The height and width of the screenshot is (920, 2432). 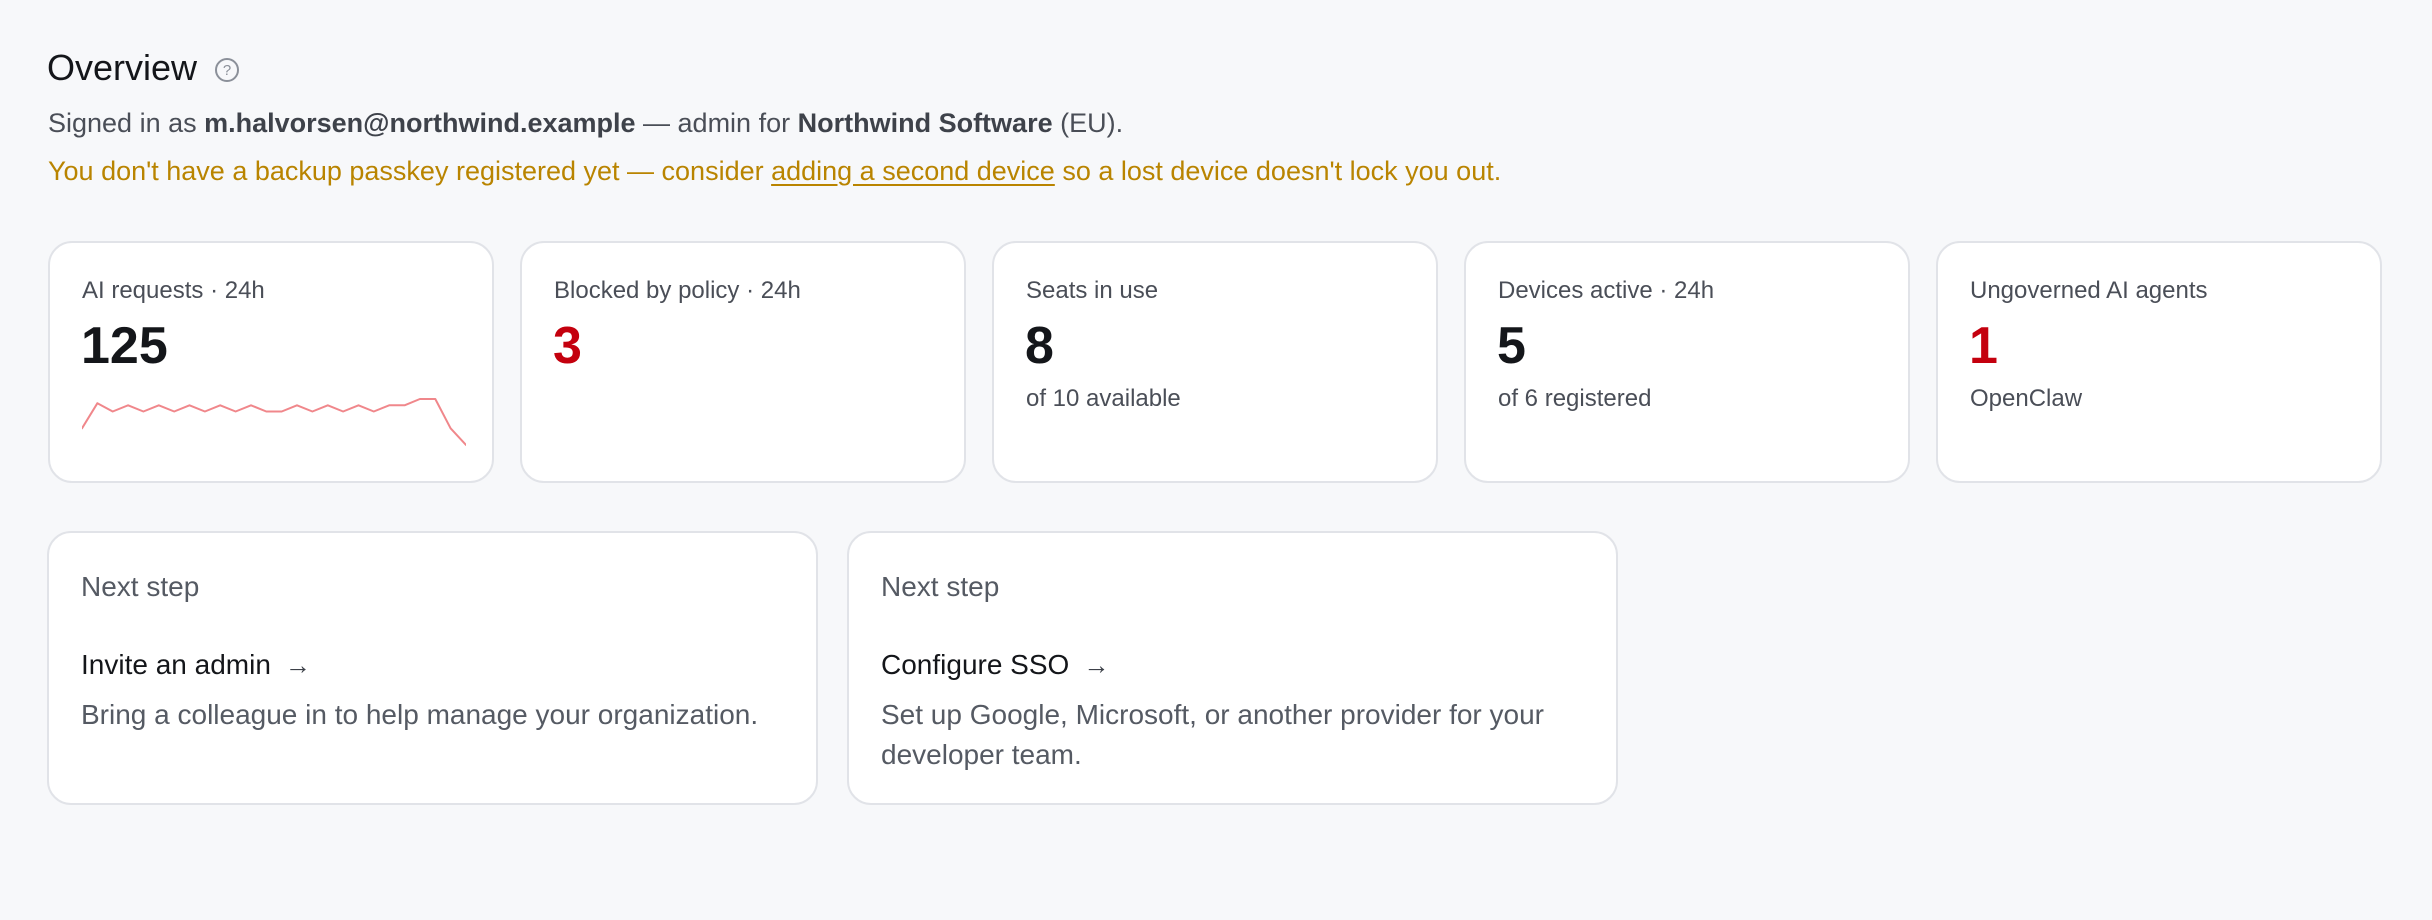 I want to click on invite-admin-link: Invite an admin →, so click(x=196, y=665).